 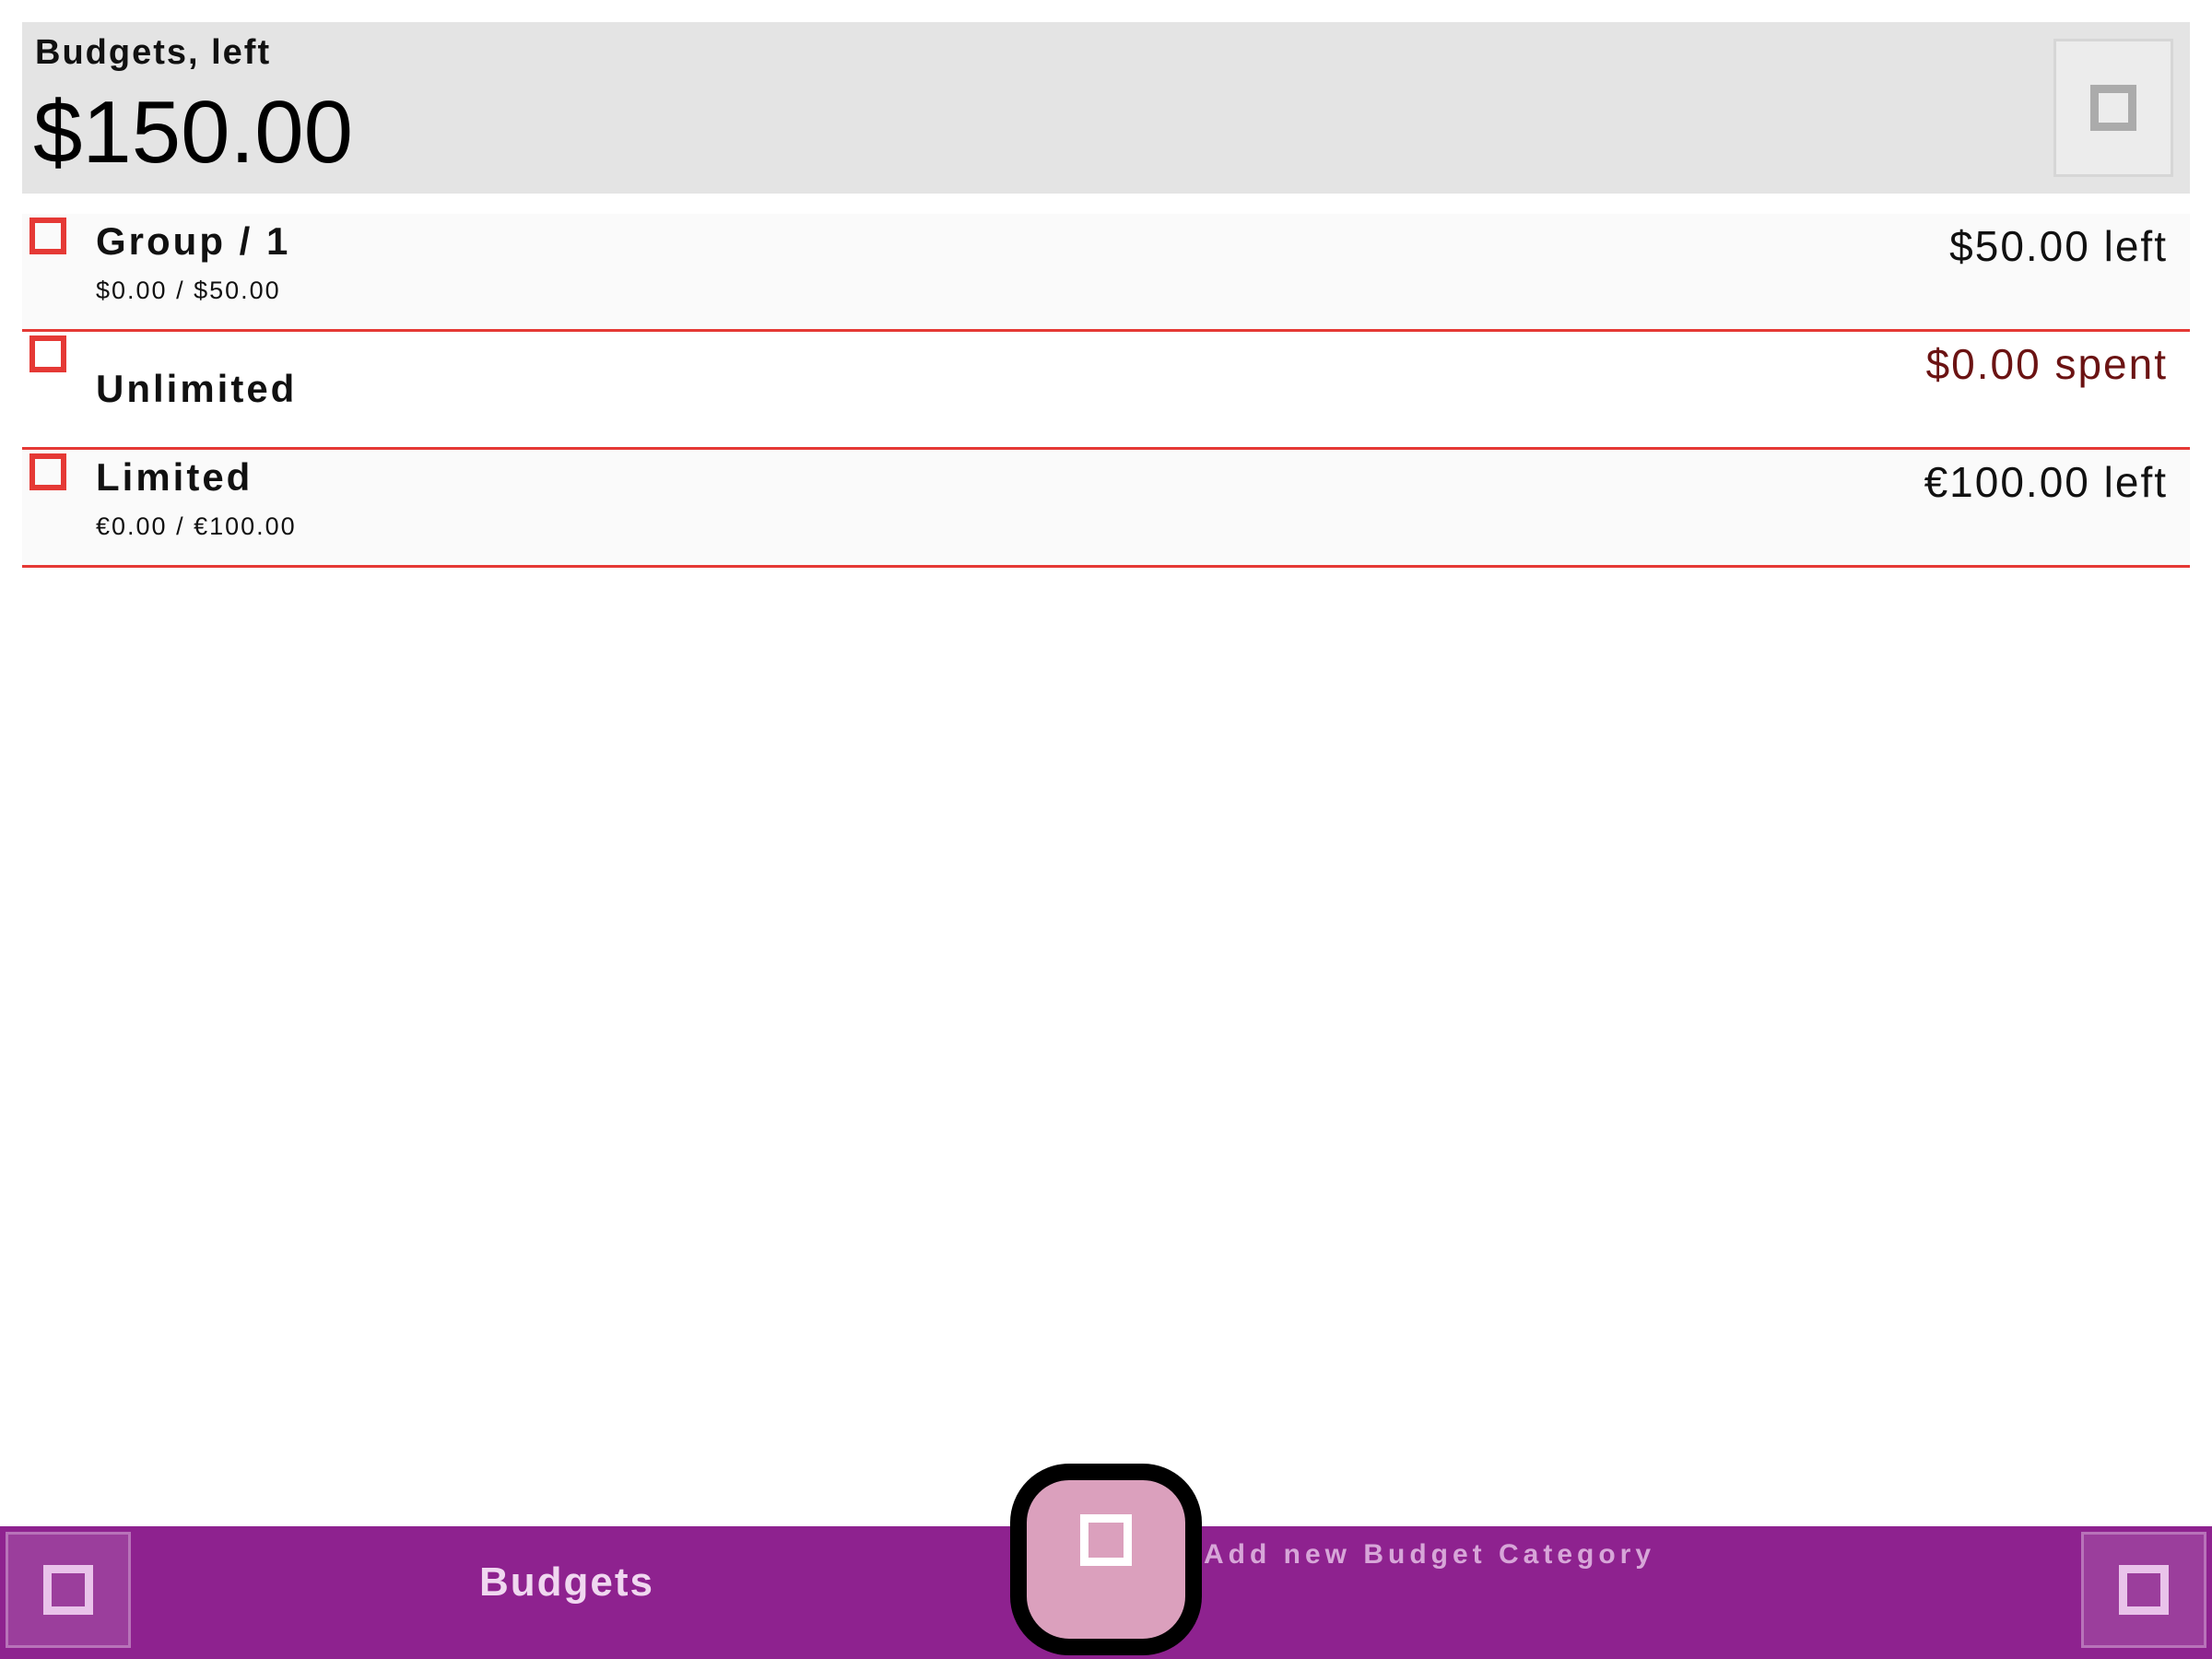 I want to click on budget-name: Limited, so click(x=174, y=477).